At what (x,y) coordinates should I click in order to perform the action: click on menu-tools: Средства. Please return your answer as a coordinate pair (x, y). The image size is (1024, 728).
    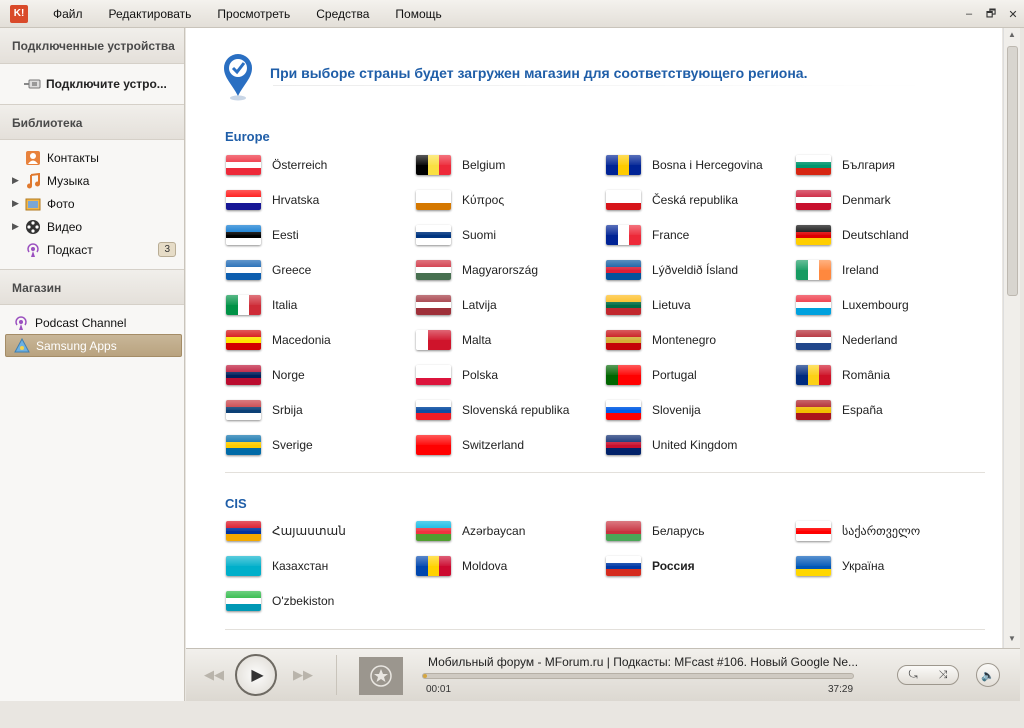
    Looking at the image, I should click on (342, 14).